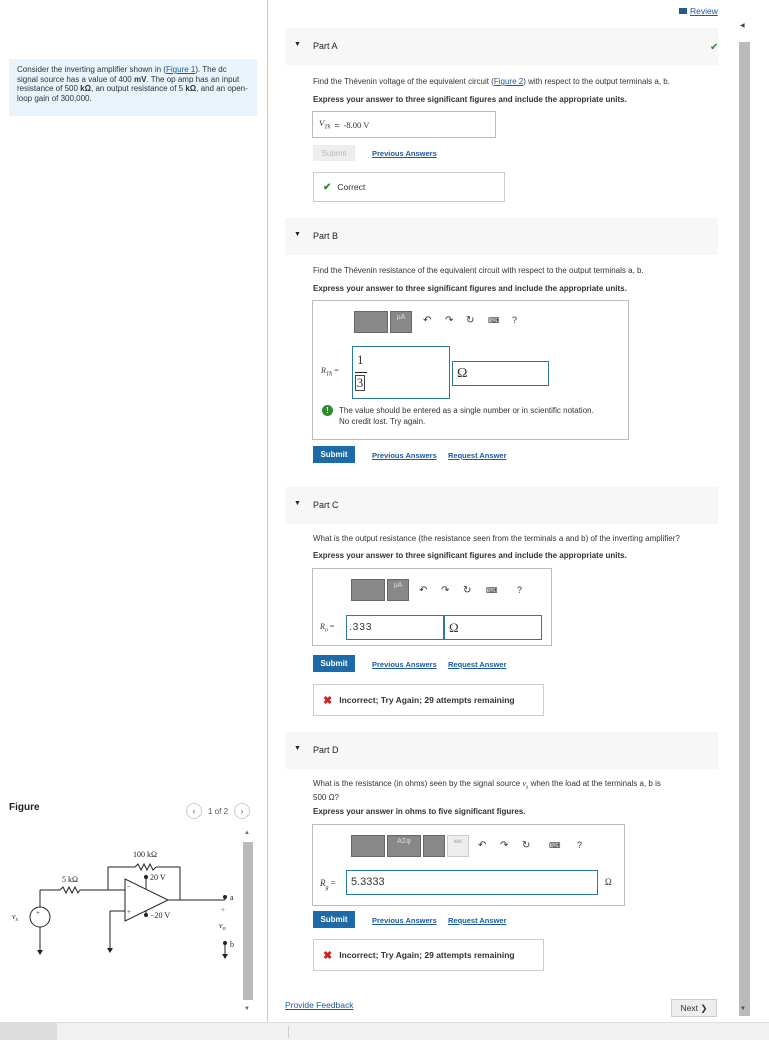 The height and width of the screenshot is (1040, 769). I want to click on part-b-unit-input: Ω, so click(500, 373).